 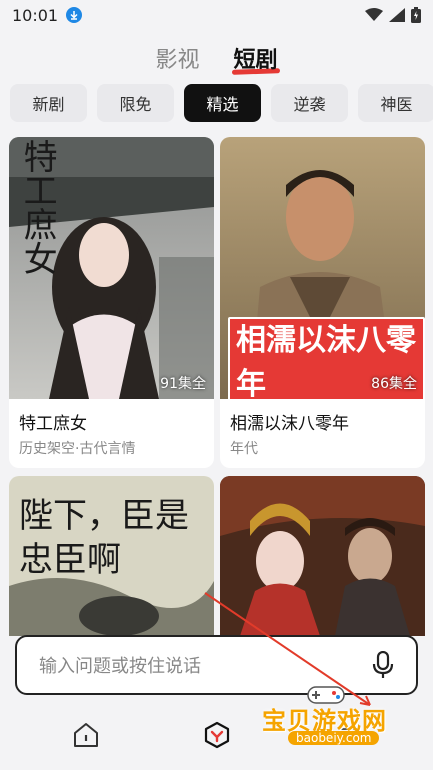 What do you see at coordinates (289, 424) in the screenshot?
I see `card-title: 相濡以沫八零年` at bounding box center [289, 424].